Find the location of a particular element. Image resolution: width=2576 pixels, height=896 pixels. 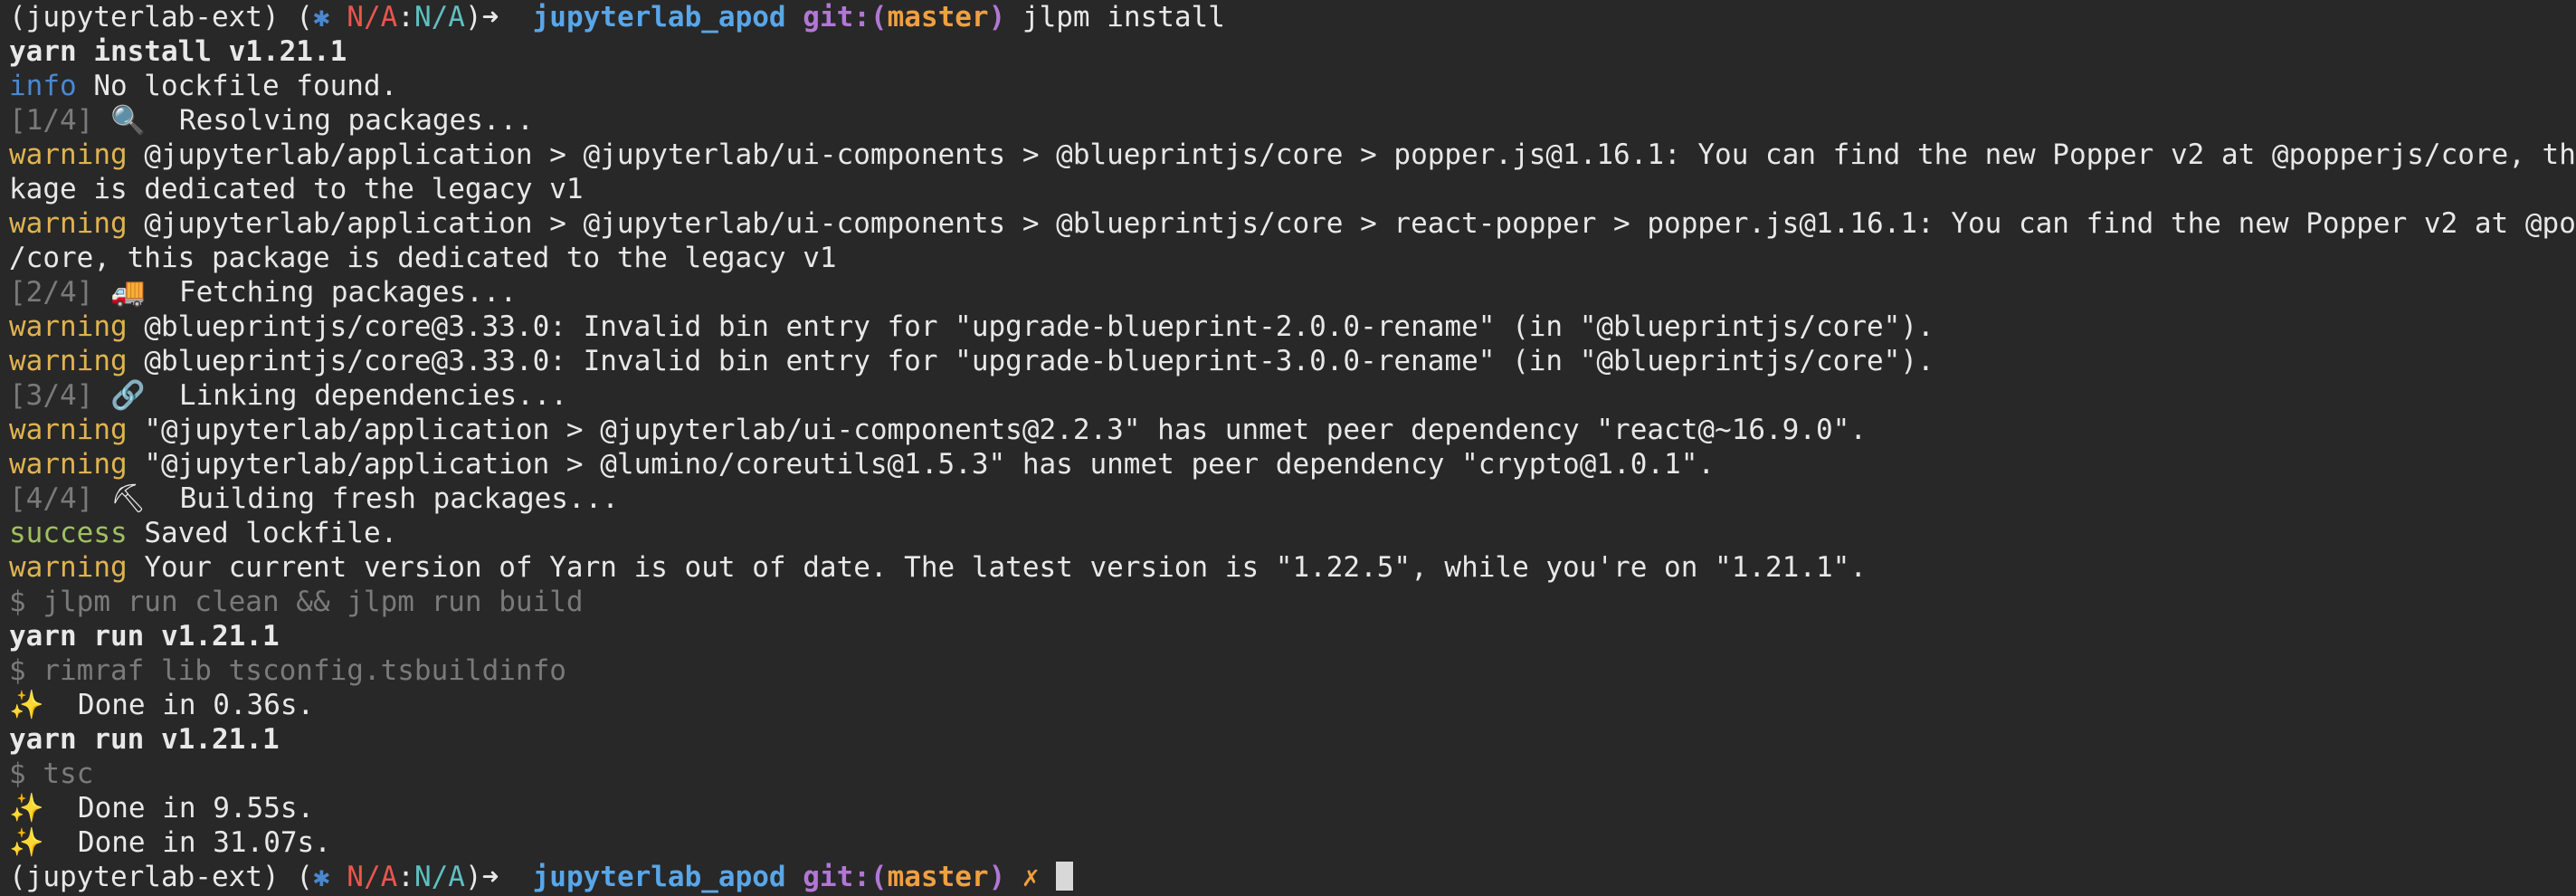

terminal-text-segment: jlpm install is located at coordinates (1115, 17).